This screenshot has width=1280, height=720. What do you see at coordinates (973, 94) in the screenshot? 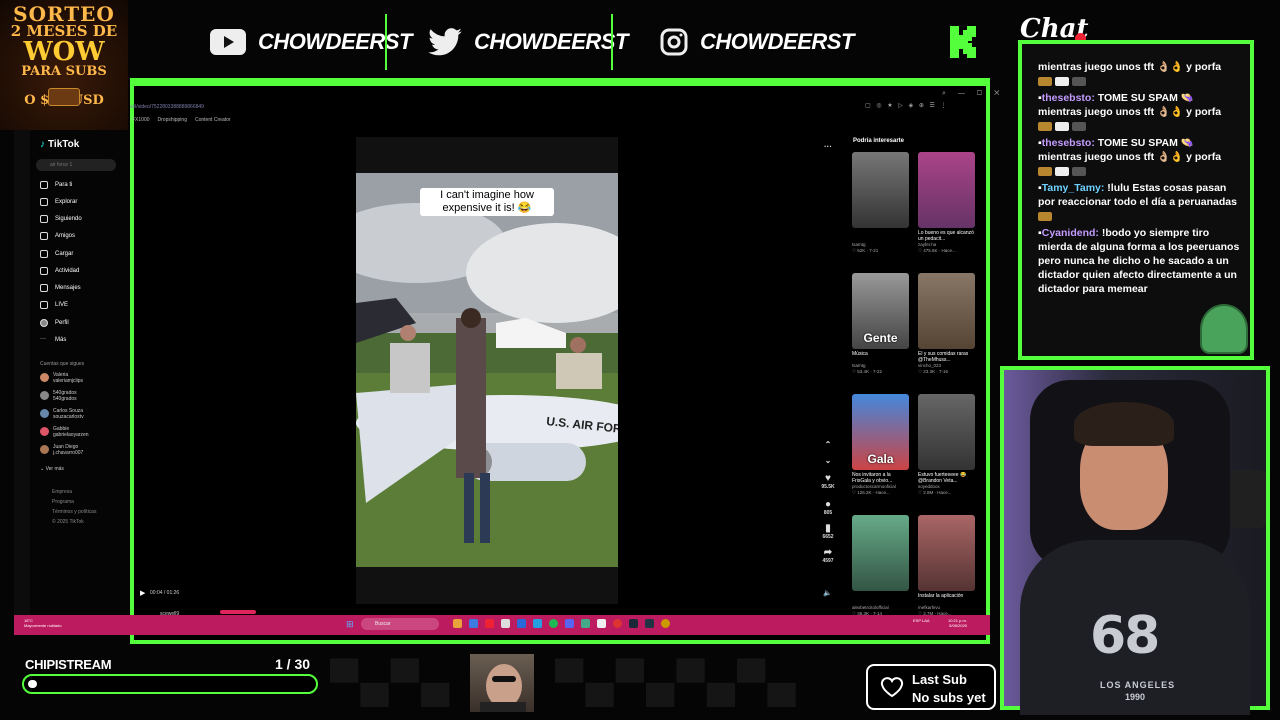
I see `window-controls: ⌕ — ▢ ✕` at bounding box center [973, 94].